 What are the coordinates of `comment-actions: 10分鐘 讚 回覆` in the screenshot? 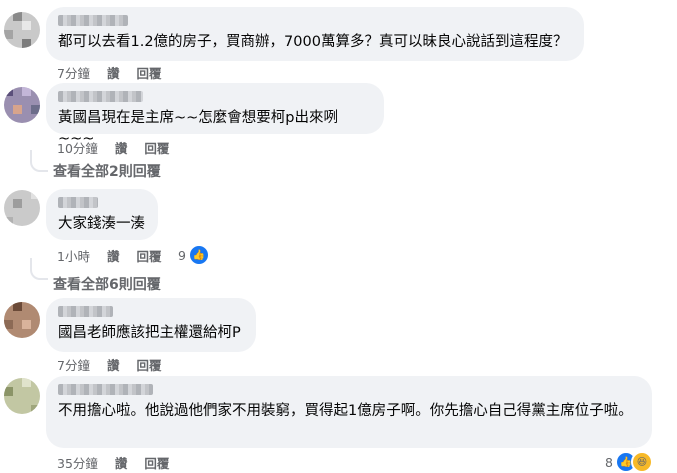 It's located at (121, 147).